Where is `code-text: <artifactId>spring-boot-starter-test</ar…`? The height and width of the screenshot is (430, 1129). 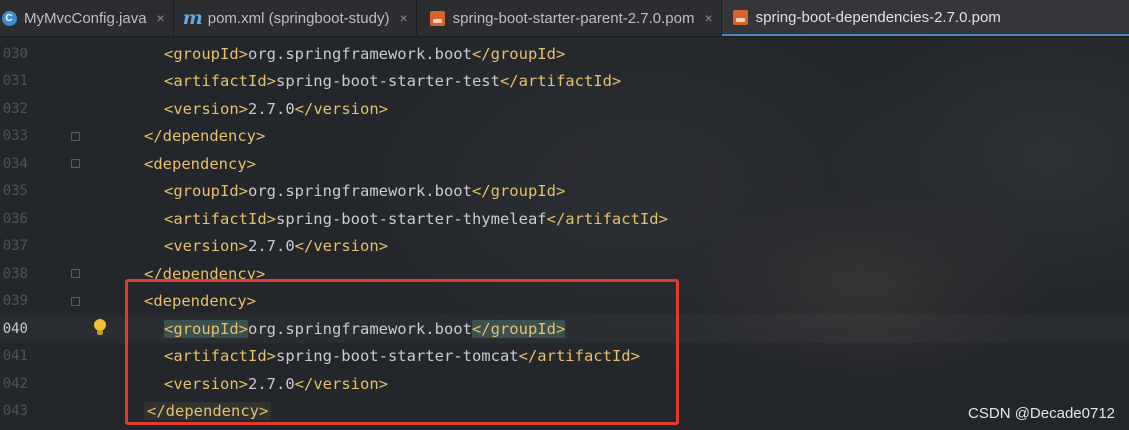 code-text: <artifactId>spring-boot-starter-test</ar… is located at coordinates (393, 81).